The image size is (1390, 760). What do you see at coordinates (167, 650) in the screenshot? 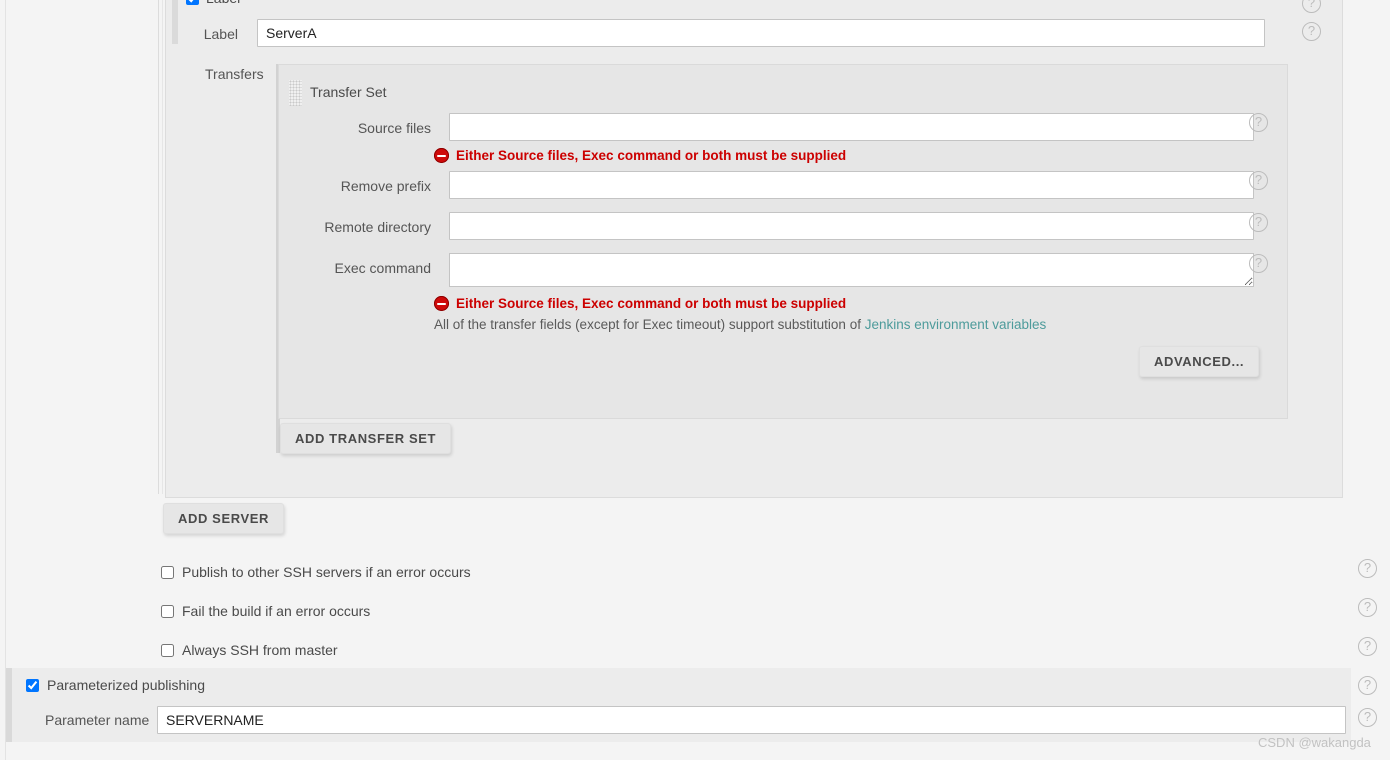
I see `checkbox-always-ssh-master` at bounding box center [167, 650].